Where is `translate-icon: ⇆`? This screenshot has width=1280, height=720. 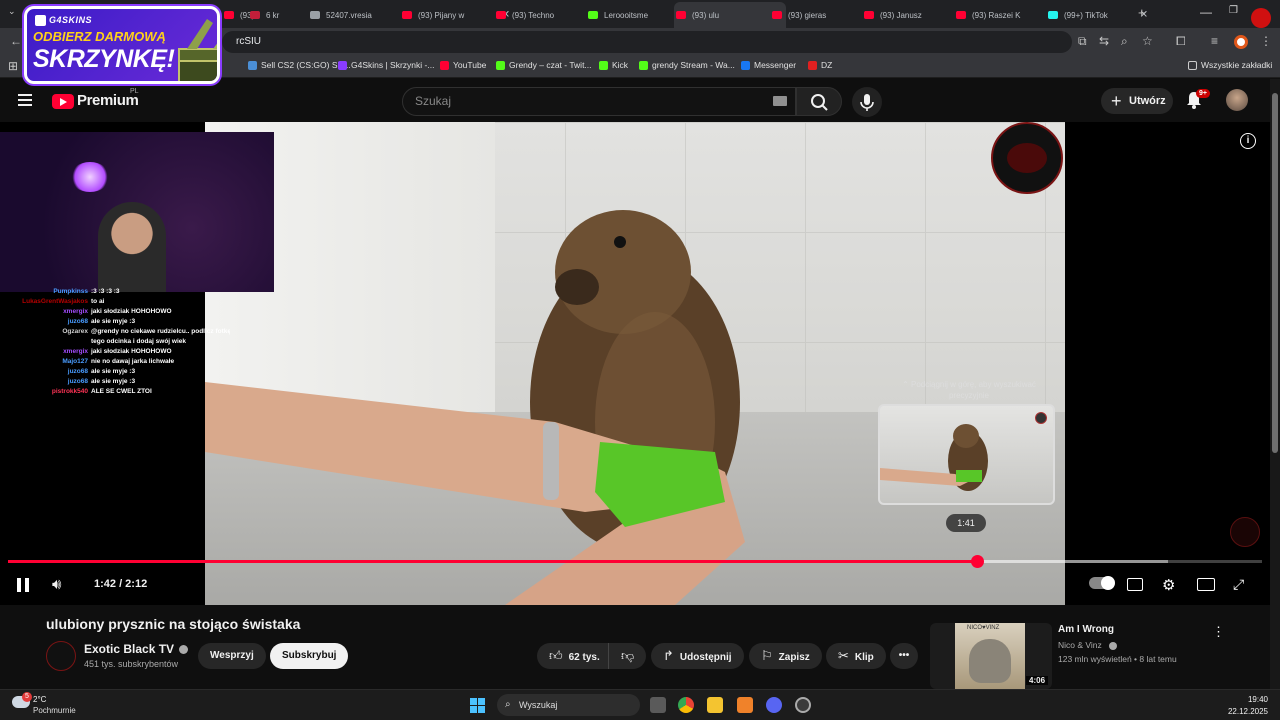 translate-icon: ⇆ is located at coordinates (1104, 41).